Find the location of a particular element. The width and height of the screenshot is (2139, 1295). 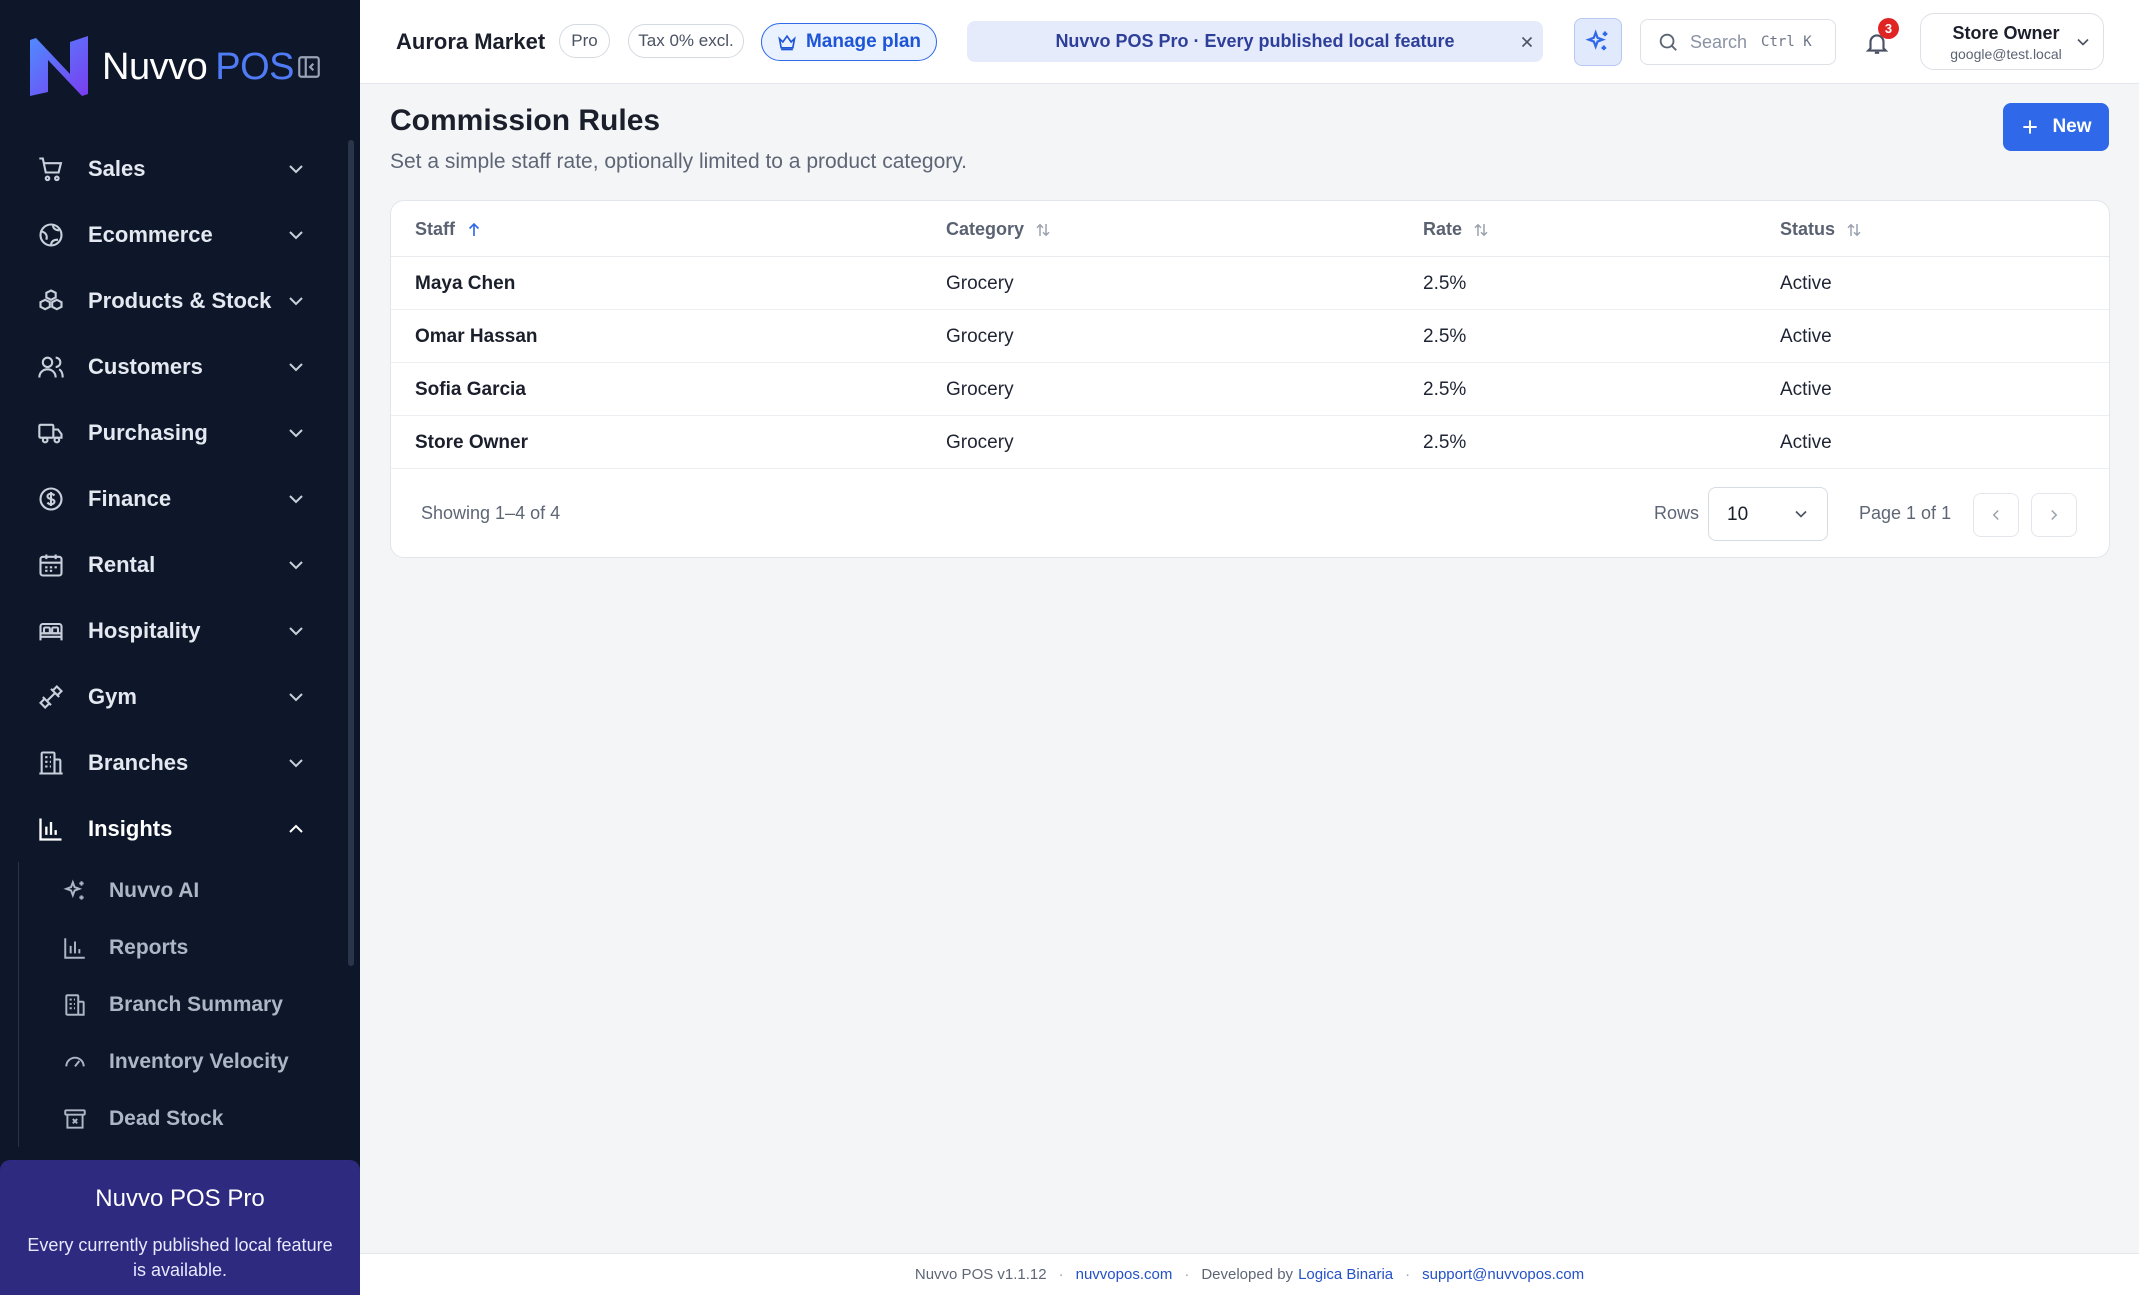

archive-x-icon is located at coordinates (75, 1119).